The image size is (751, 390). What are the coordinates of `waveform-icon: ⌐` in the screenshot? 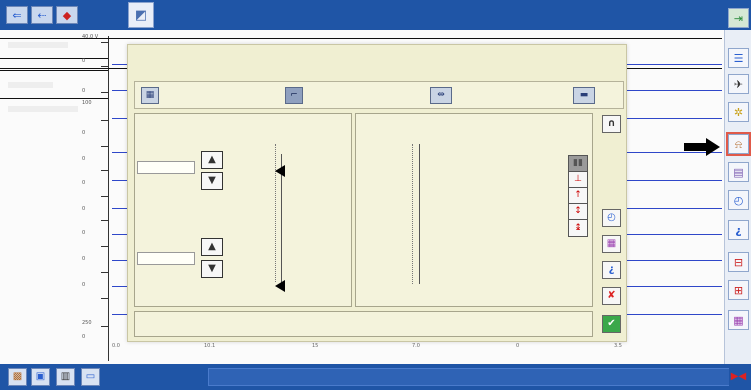 It's located at (294, 95).